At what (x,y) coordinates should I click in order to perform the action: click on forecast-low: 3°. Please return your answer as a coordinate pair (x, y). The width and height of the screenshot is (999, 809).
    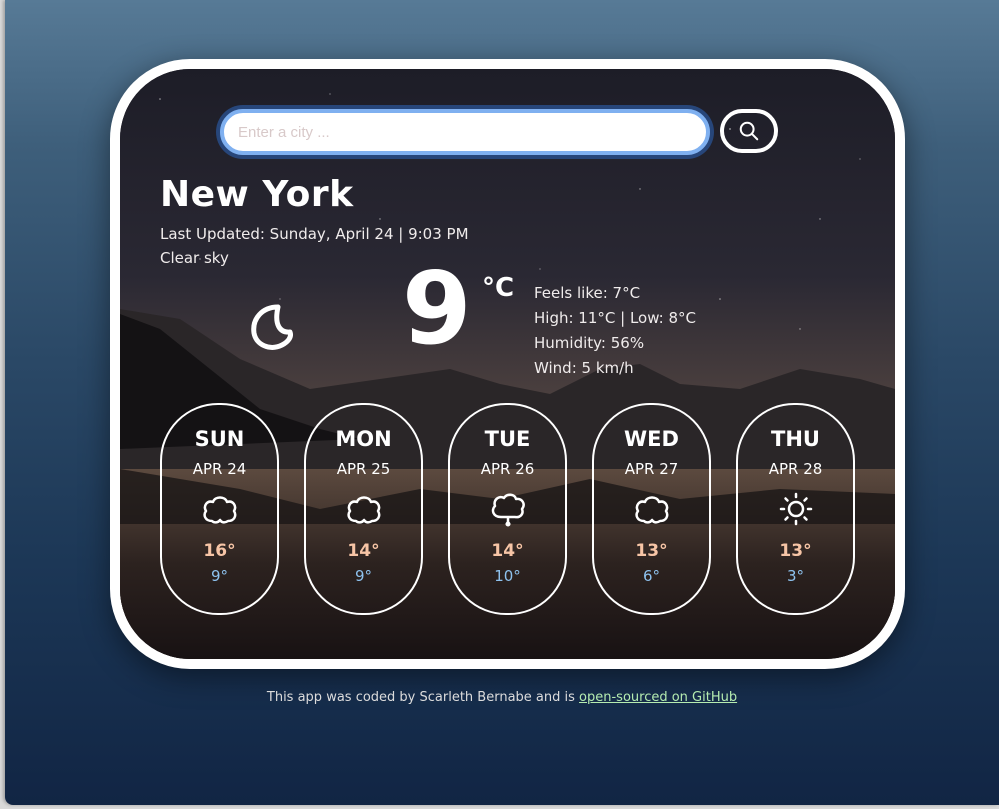
    Looking at the image, I should click on (795, 576).